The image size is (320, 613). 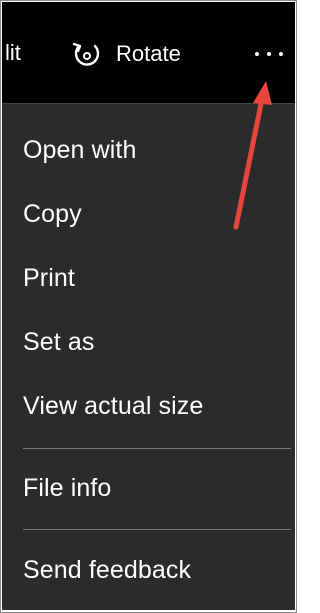 What do you see at coordinates (148, 278) in the screenshot?
I see `menu-item-print: Print` at bounding box center [148, 278].